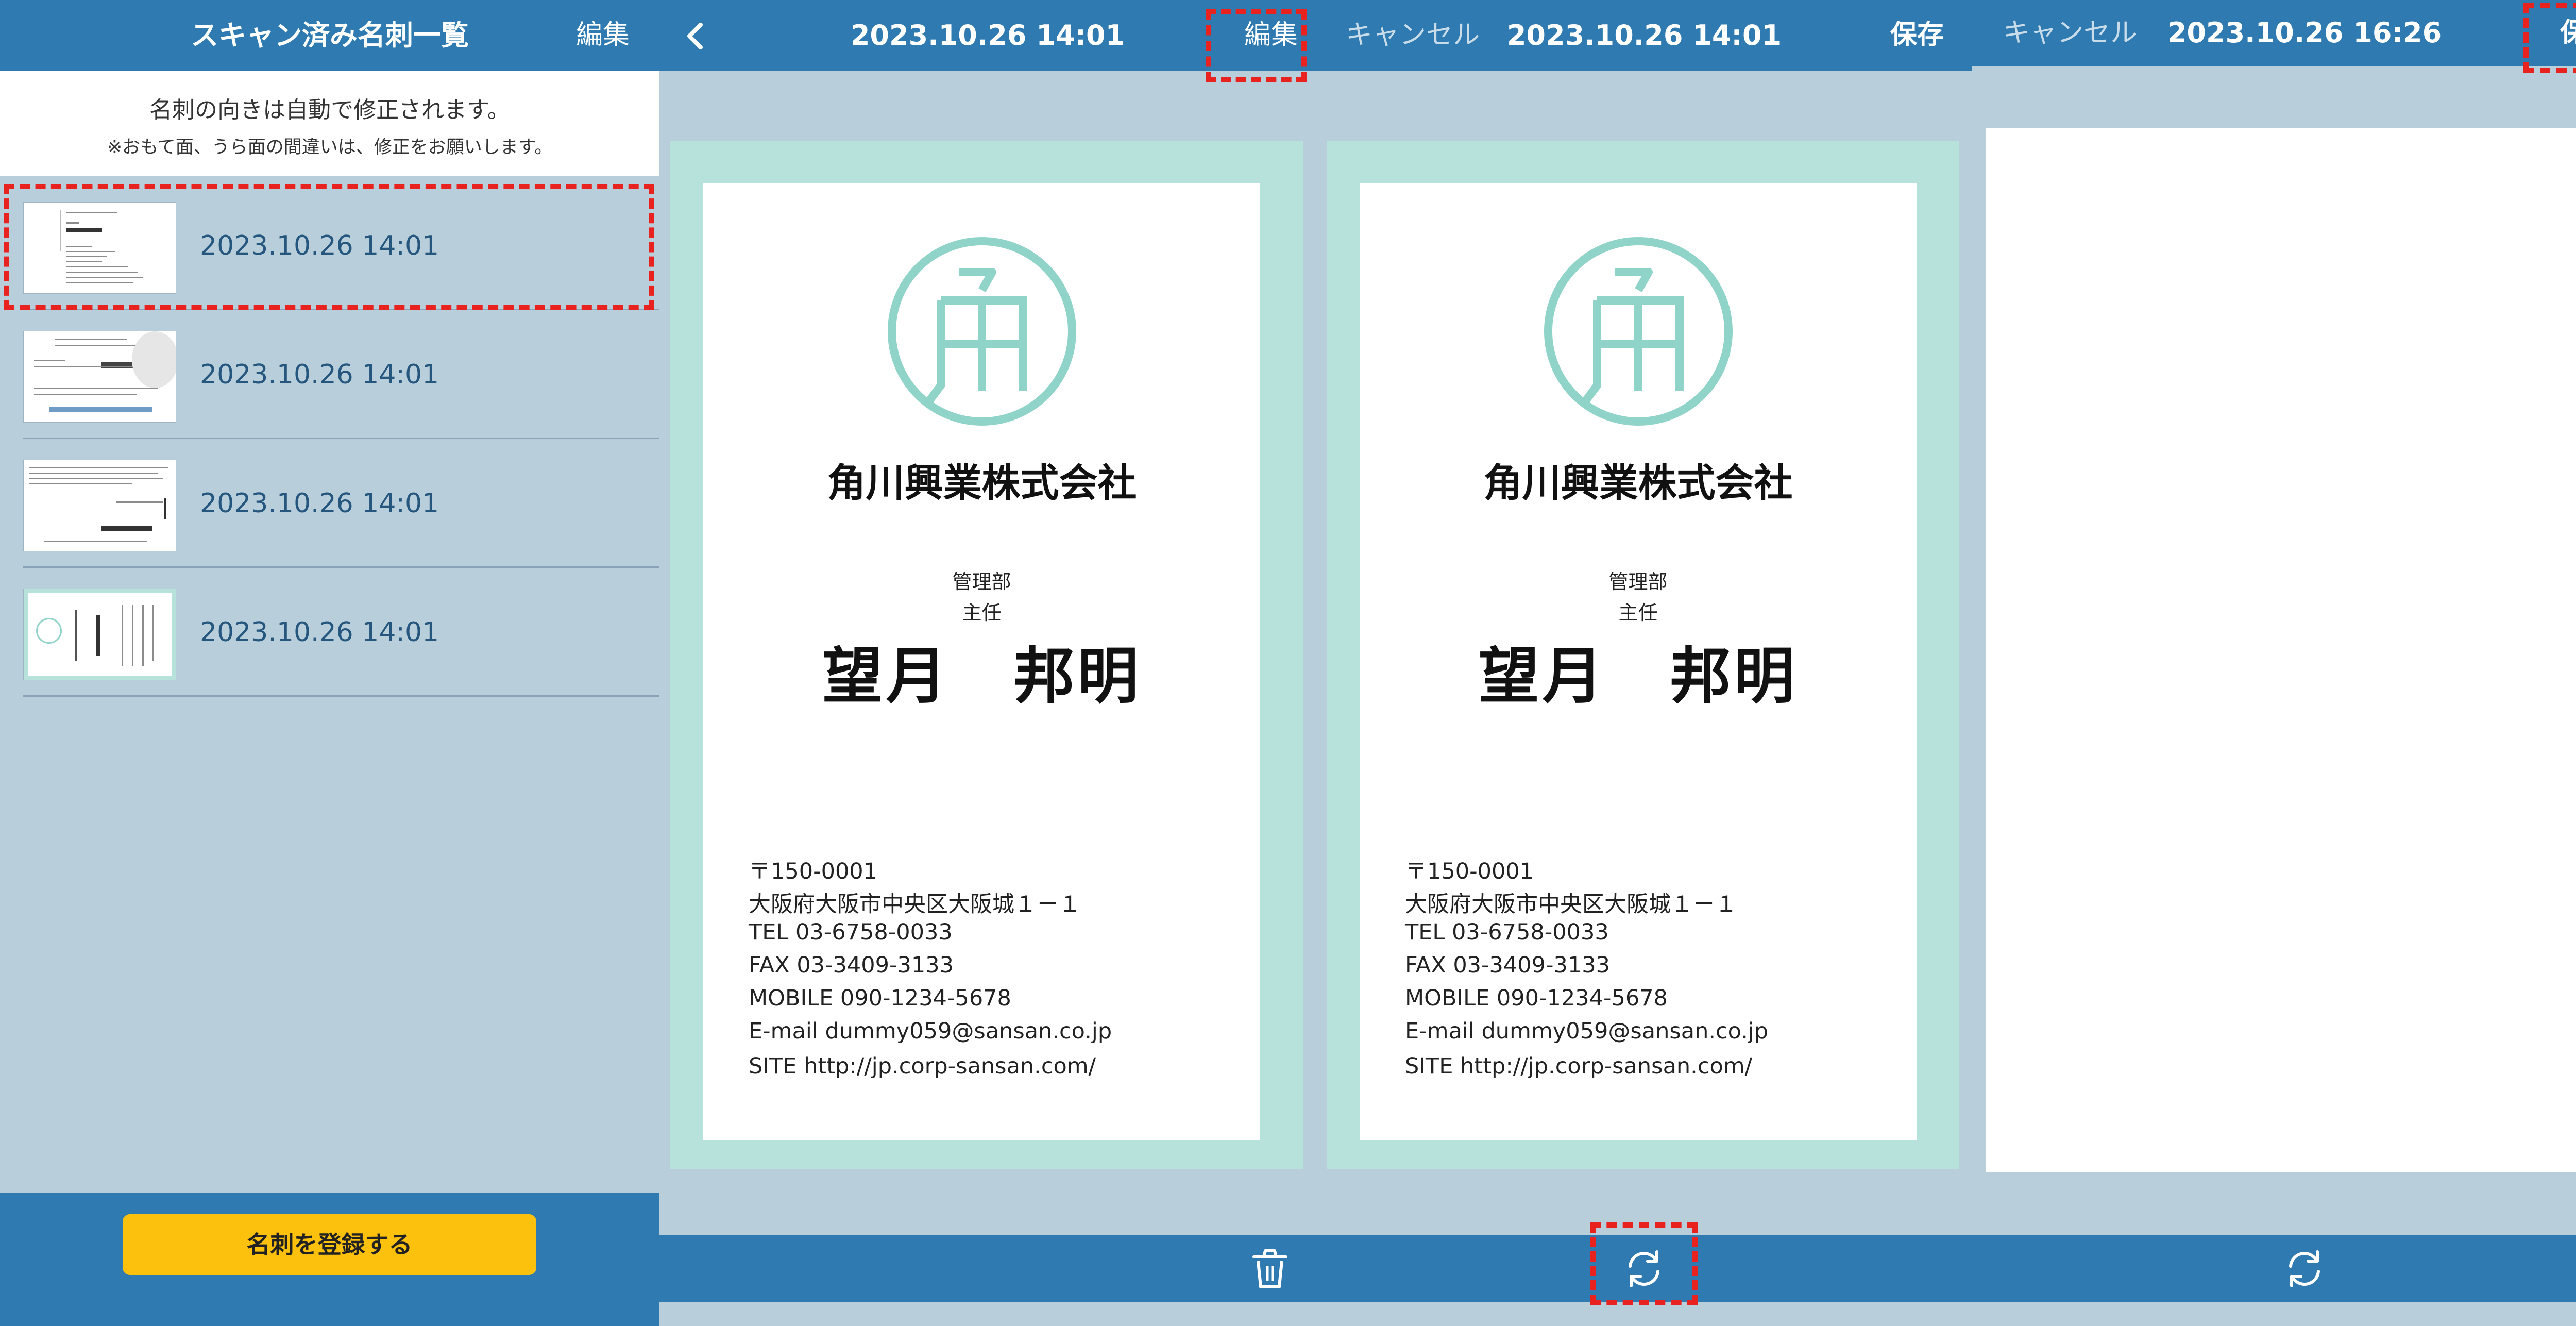 The image size is (2576, 1326). Describe the element at coordinates (2304, 1269) in the screenshot. I see `rotate-icon` at that location.